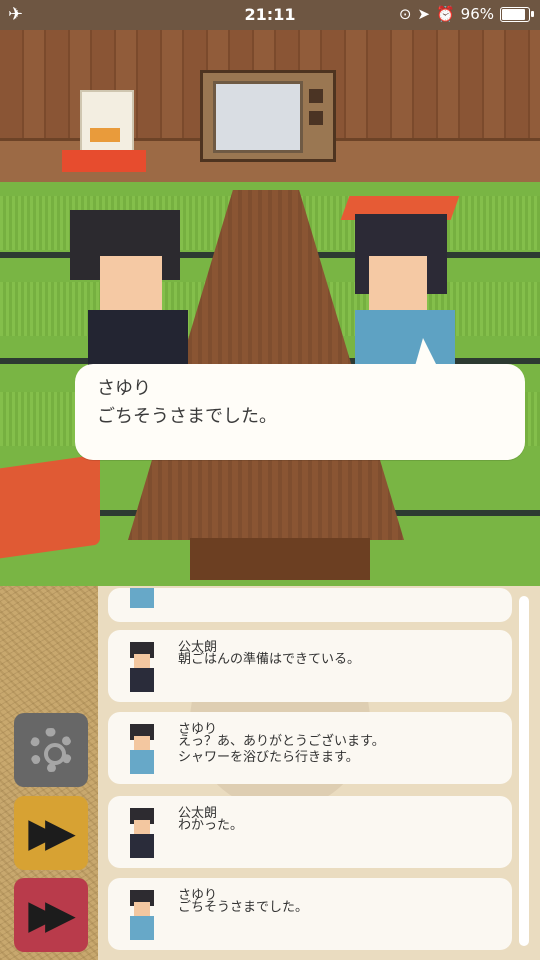 This screenshot has height=960, width=540. I want to click on log-entry: さゆり えっ？あ、ありがとうございます。 シャワーを浴びたら行きます。, so click(310, 748).